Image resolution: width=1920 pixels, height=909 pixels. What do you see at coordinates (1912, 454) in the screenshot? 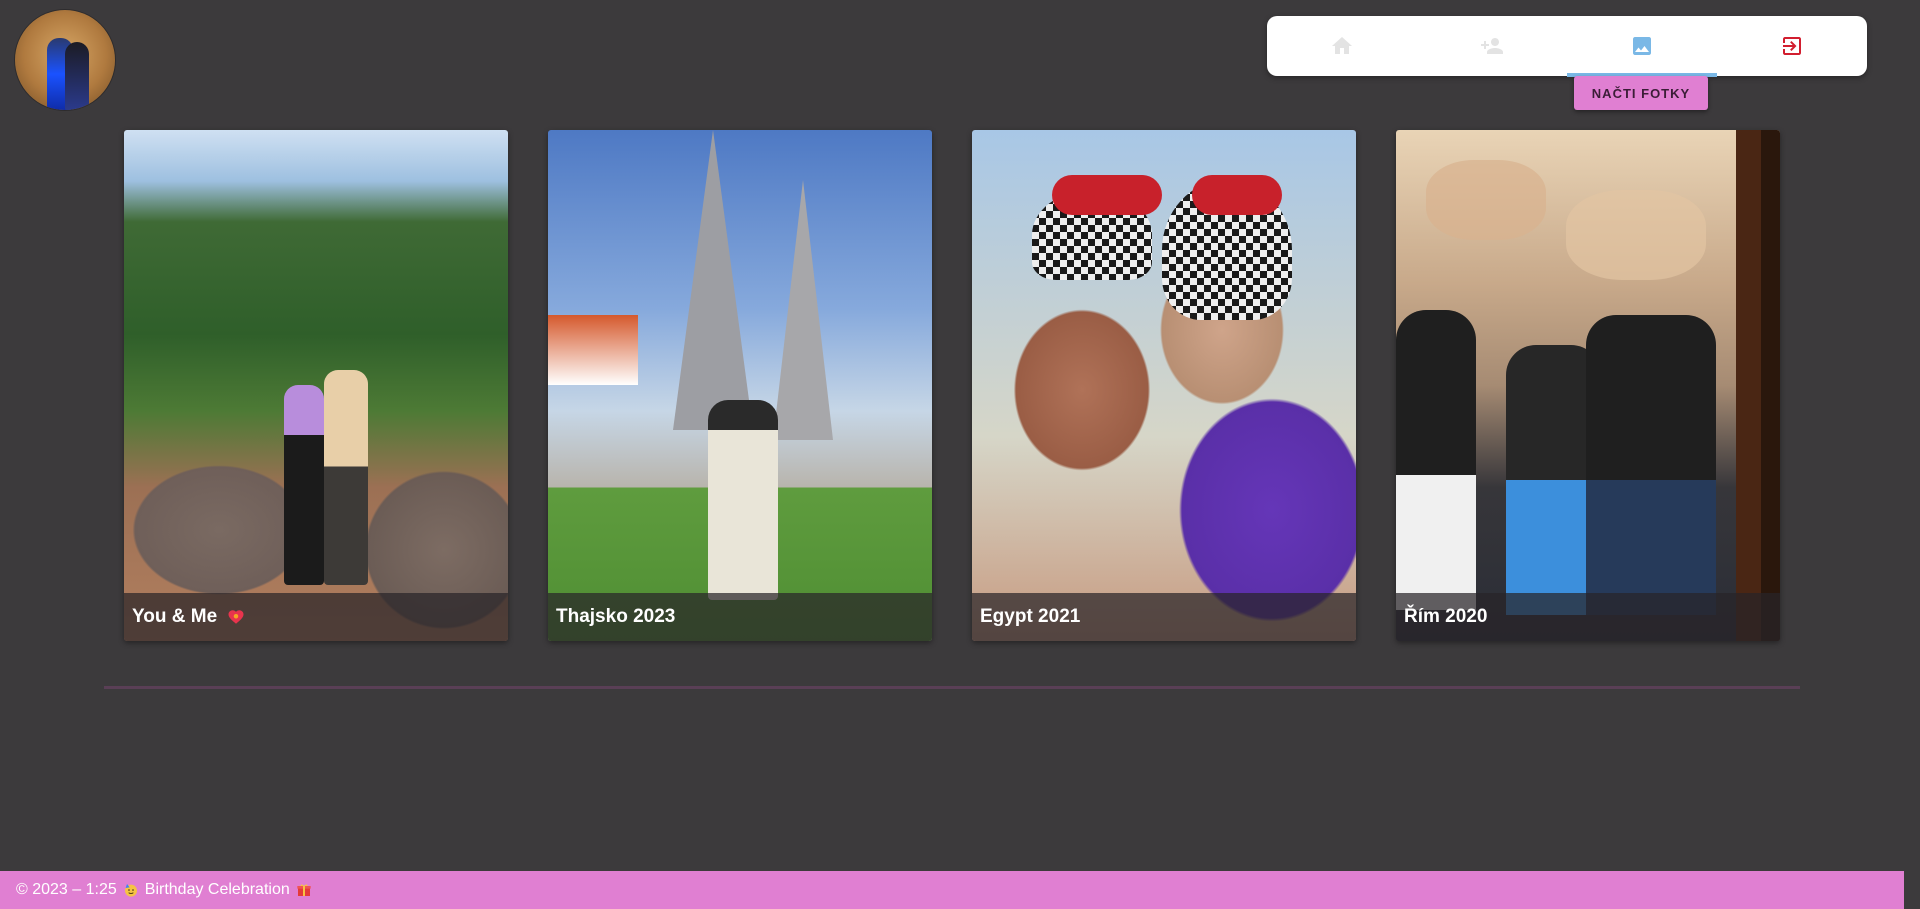
I see `scrollbar` at bounding box center [1912, 454].